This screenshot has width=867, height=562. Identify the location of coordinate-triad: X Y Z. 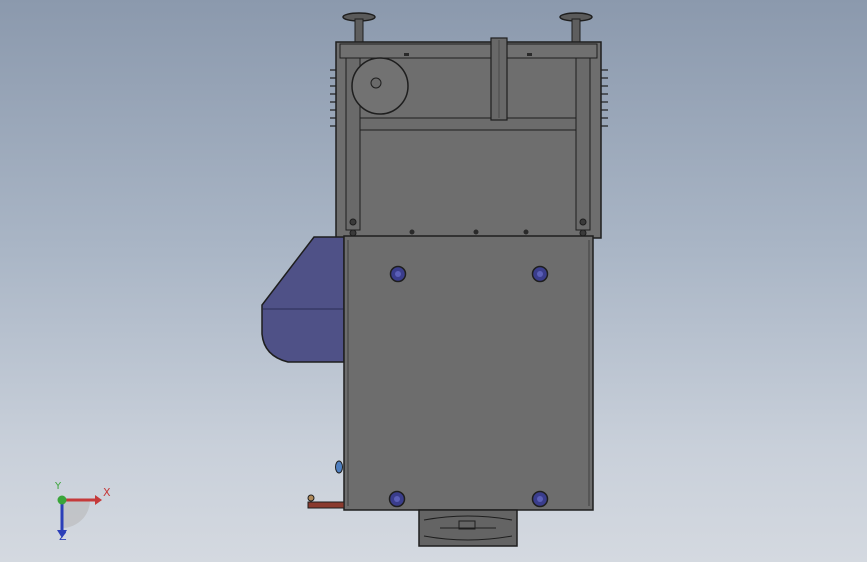
(80, 513).